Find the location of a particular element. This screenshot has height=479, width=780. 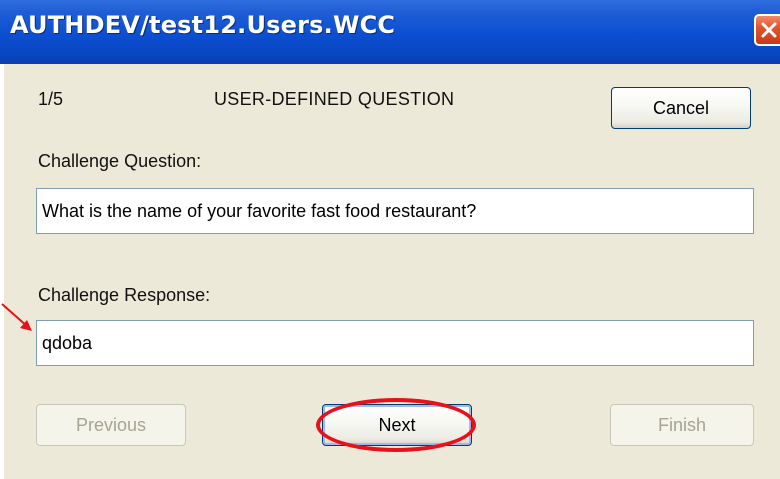

challenge-response-label: Challenge Response: is located at coordinates (124, 295).